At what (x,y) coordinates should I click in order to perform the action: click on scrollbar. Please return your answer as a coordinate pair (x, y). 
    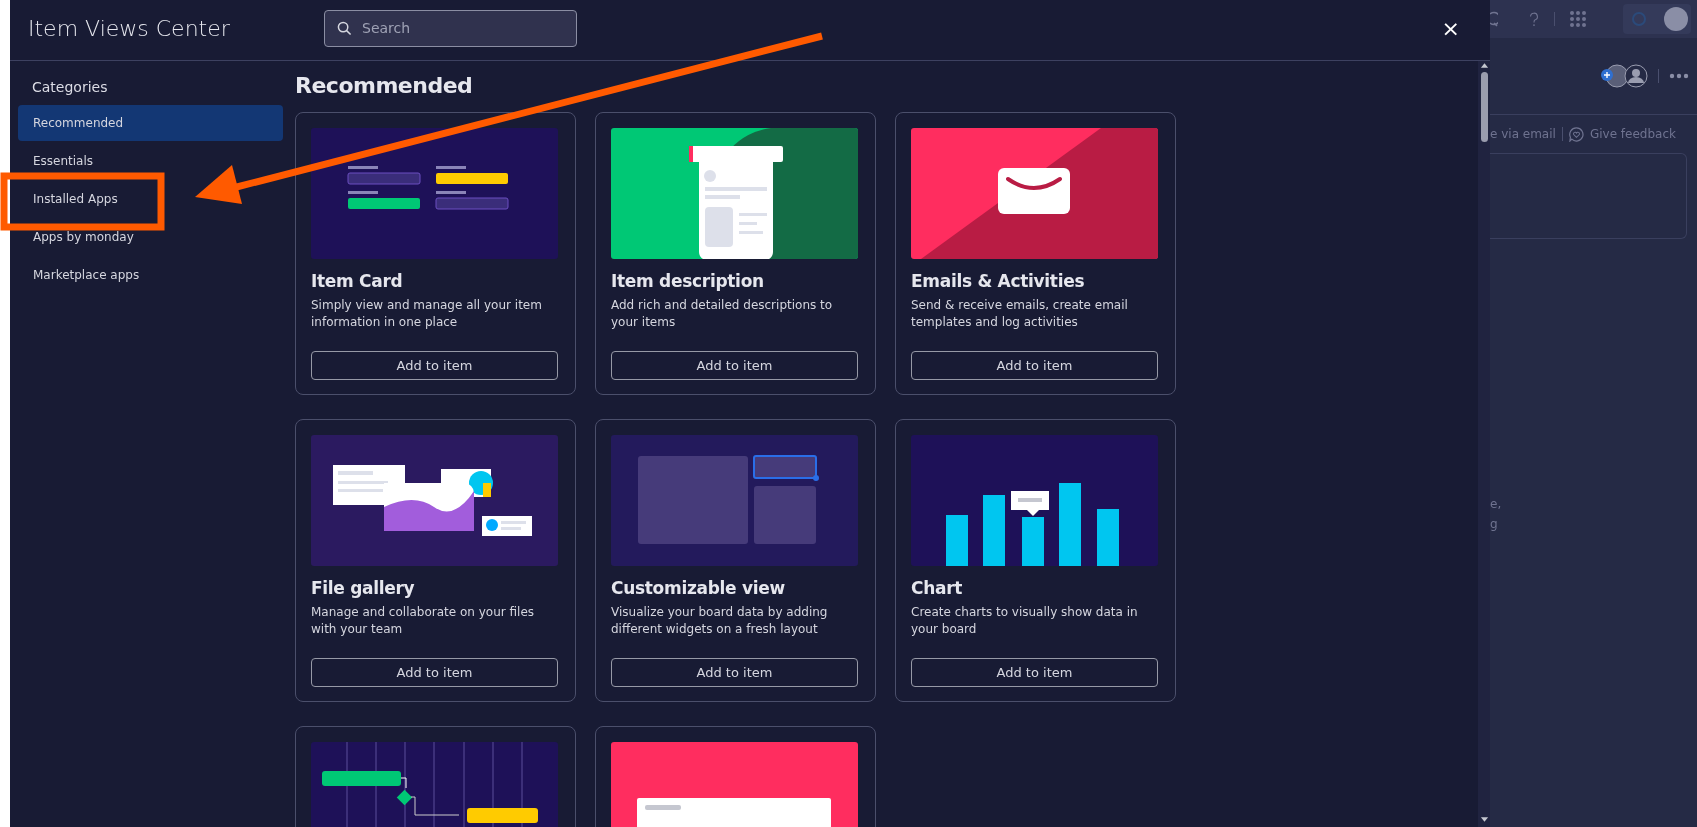
    Looking at the image, I should click on (1484, 444).